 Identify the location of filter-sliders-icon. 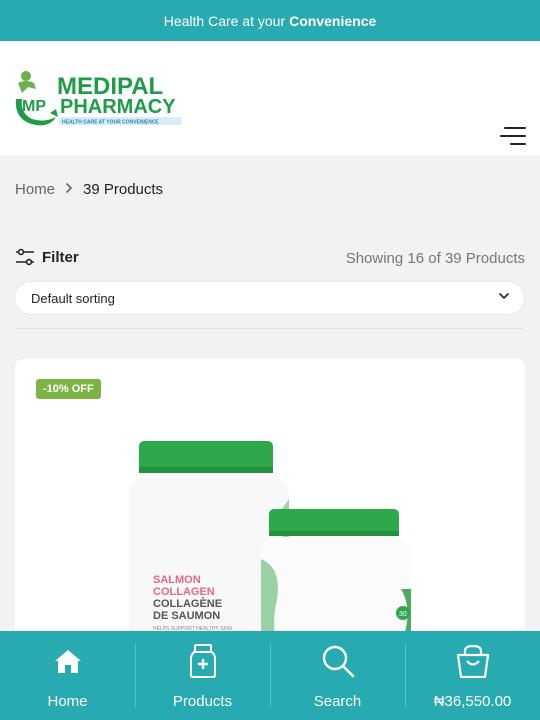
(25, 257).